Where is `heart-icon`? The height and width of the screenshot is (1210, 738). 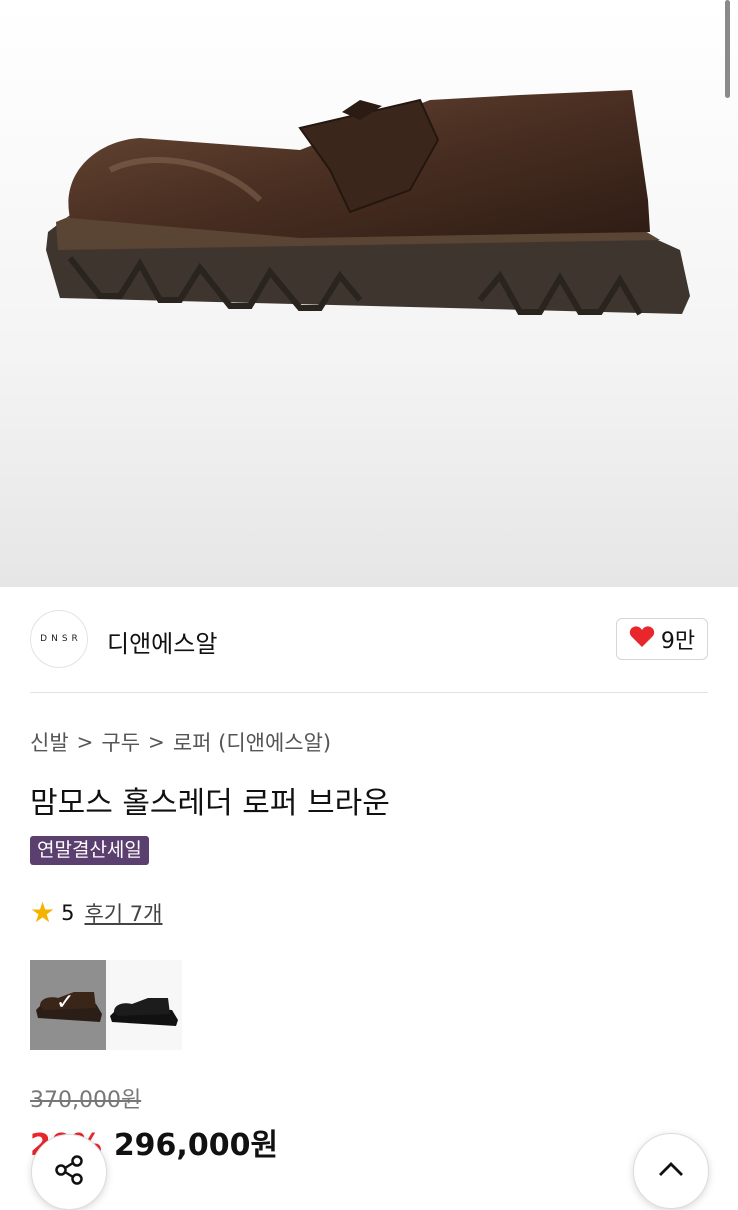
heart-icon is located at coordinates (642, 639).